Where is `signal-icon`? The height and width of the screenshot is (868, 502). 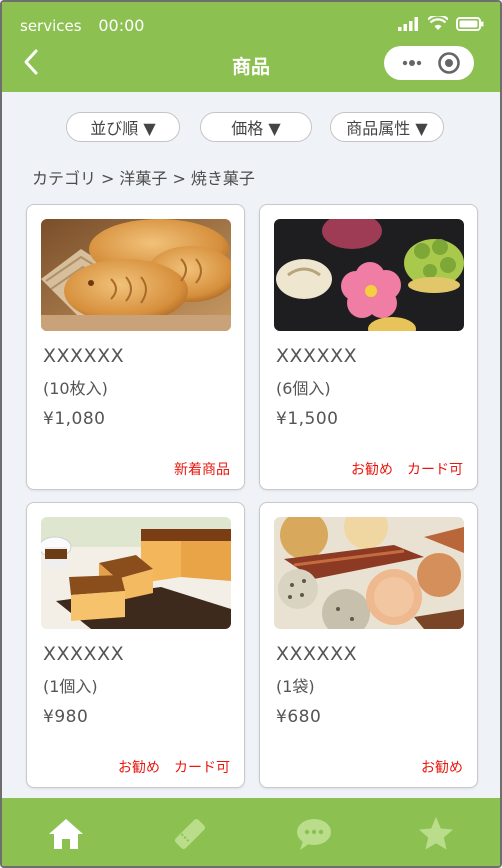
signal-icon is located at coordinates (408, 23).